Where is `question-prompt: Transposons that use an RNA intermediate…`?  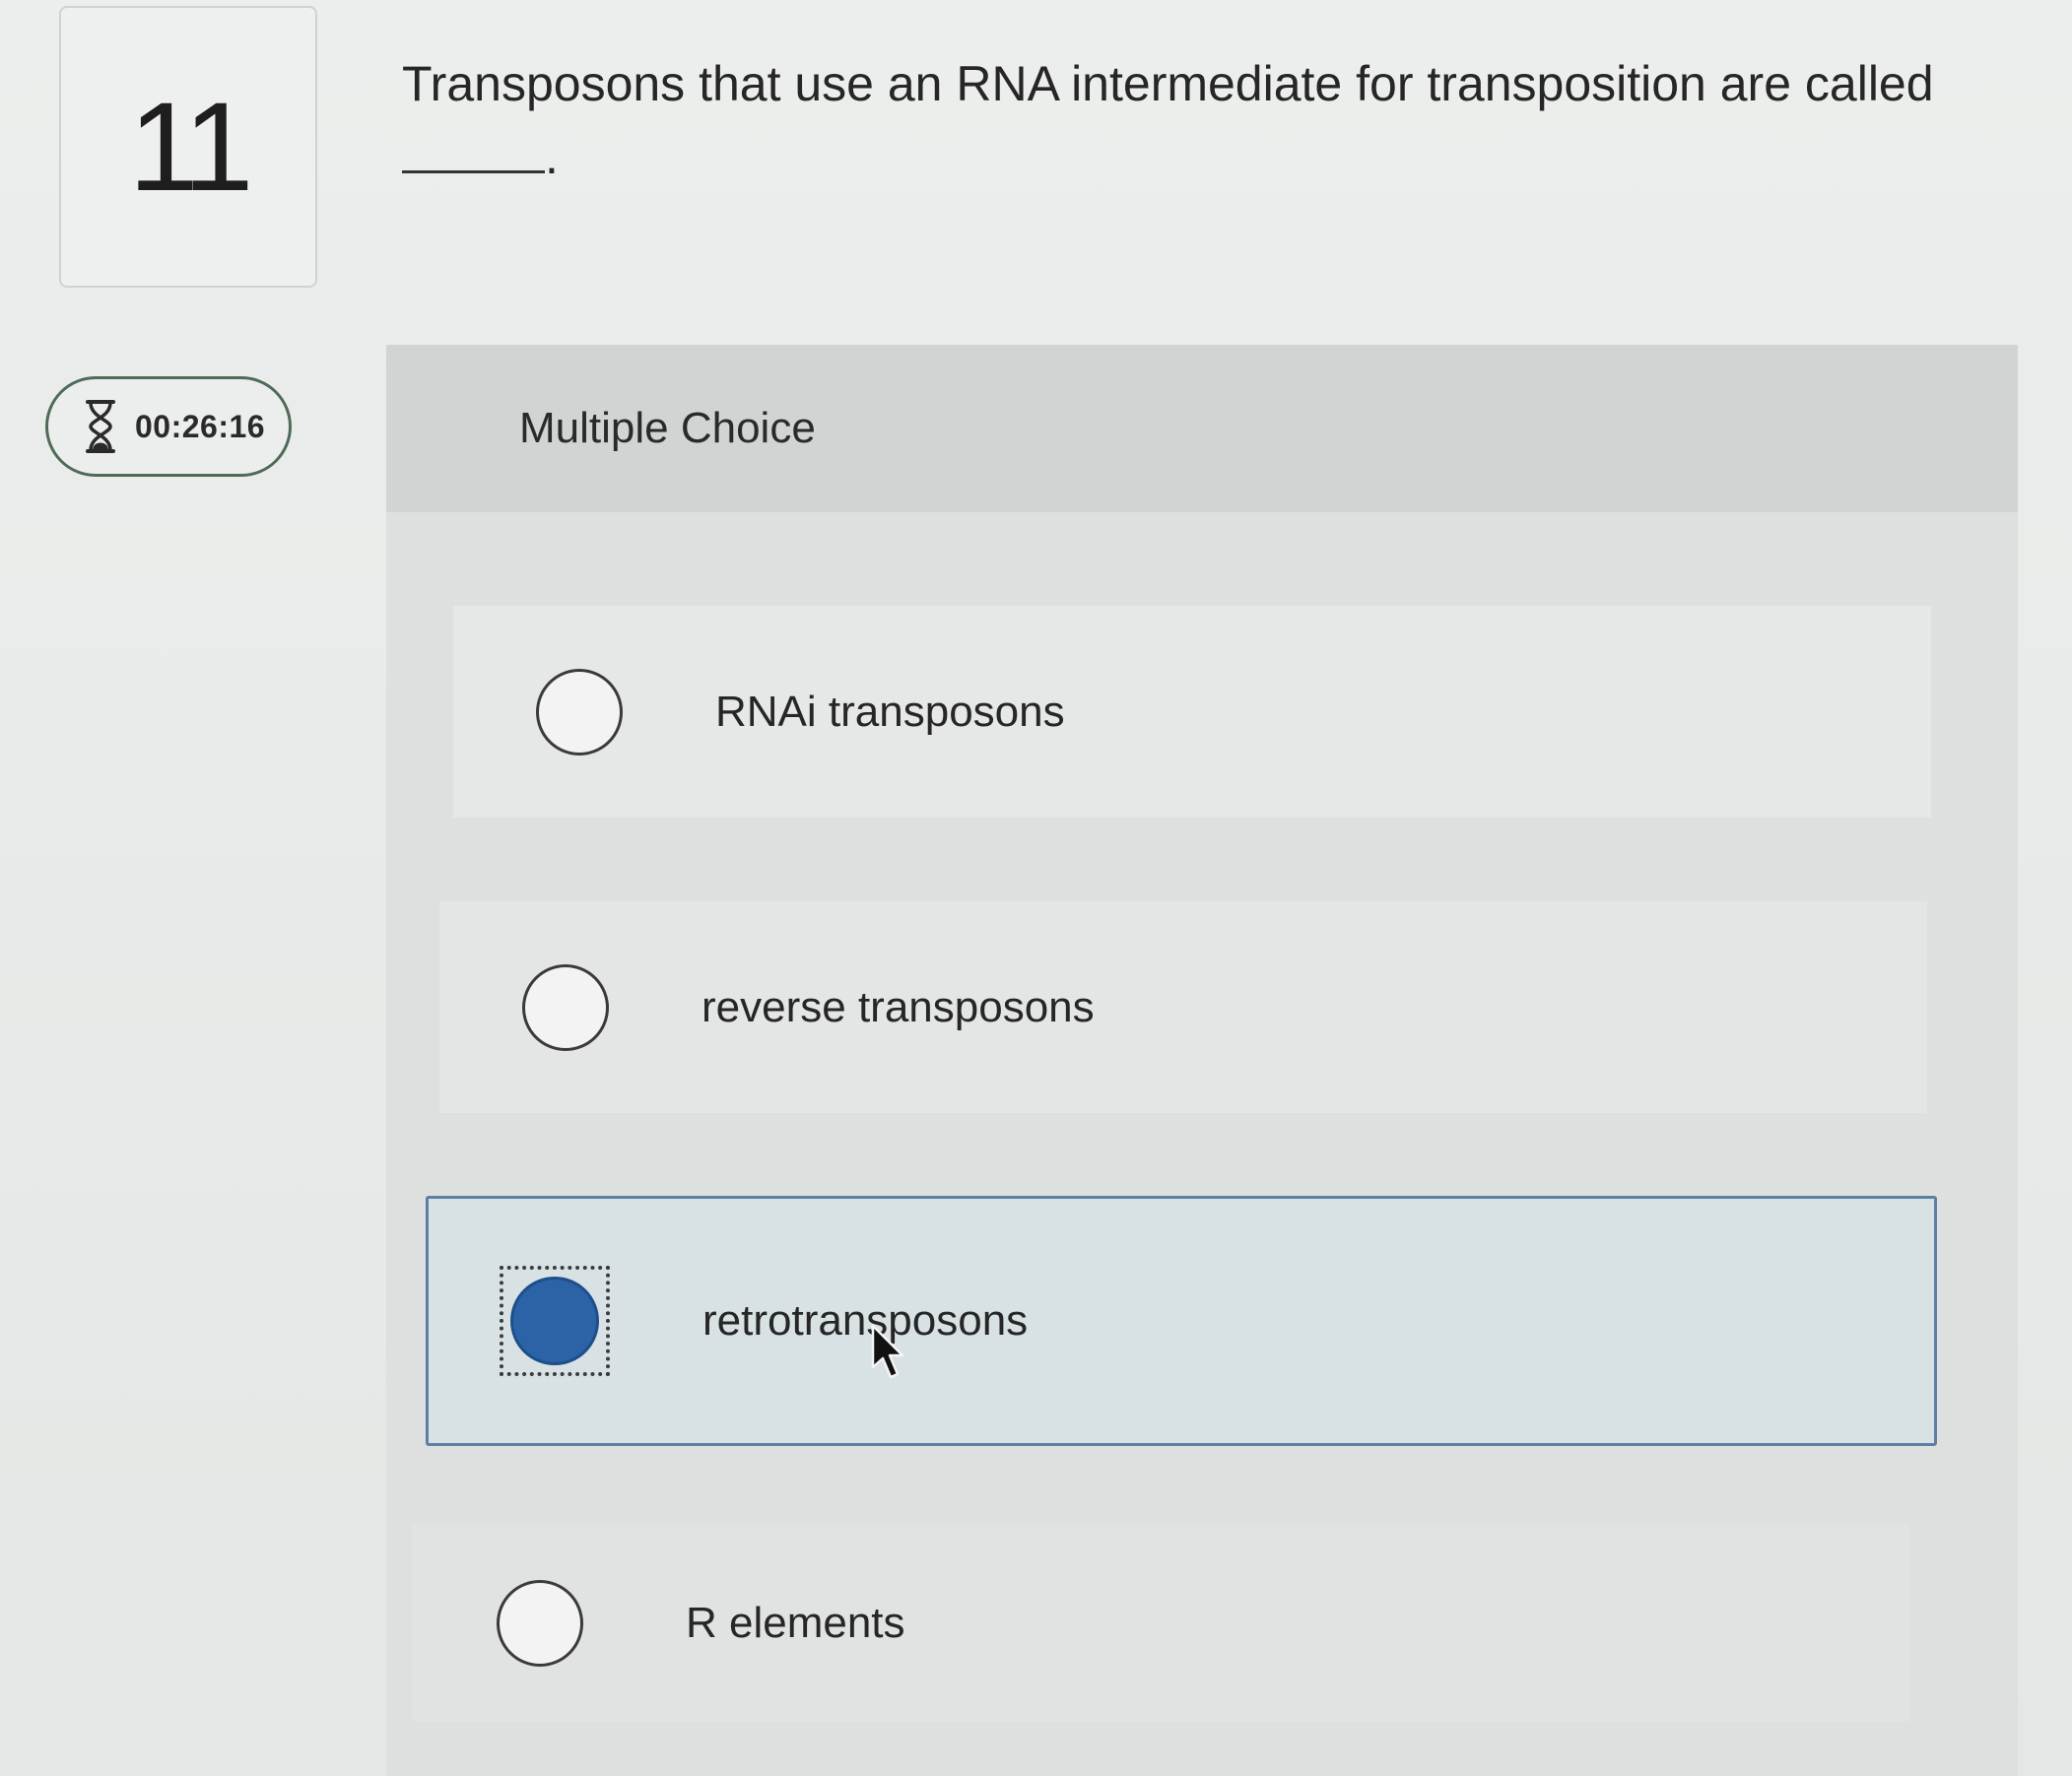 question-prompt: Transposons that use an RNA intermediate… is located at coordinates (1190, 120).